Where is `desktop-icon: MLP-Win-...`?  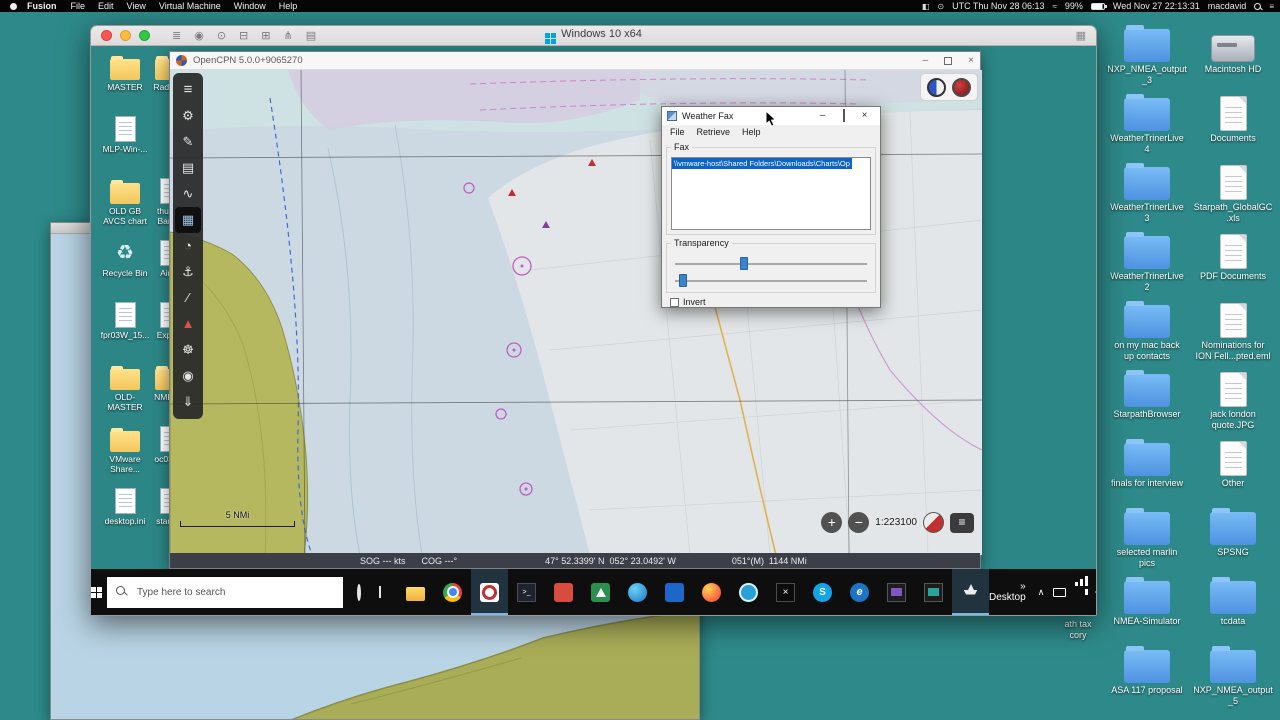
desktop-icon: MLP-Win-... is located at coordinates (125, 145).